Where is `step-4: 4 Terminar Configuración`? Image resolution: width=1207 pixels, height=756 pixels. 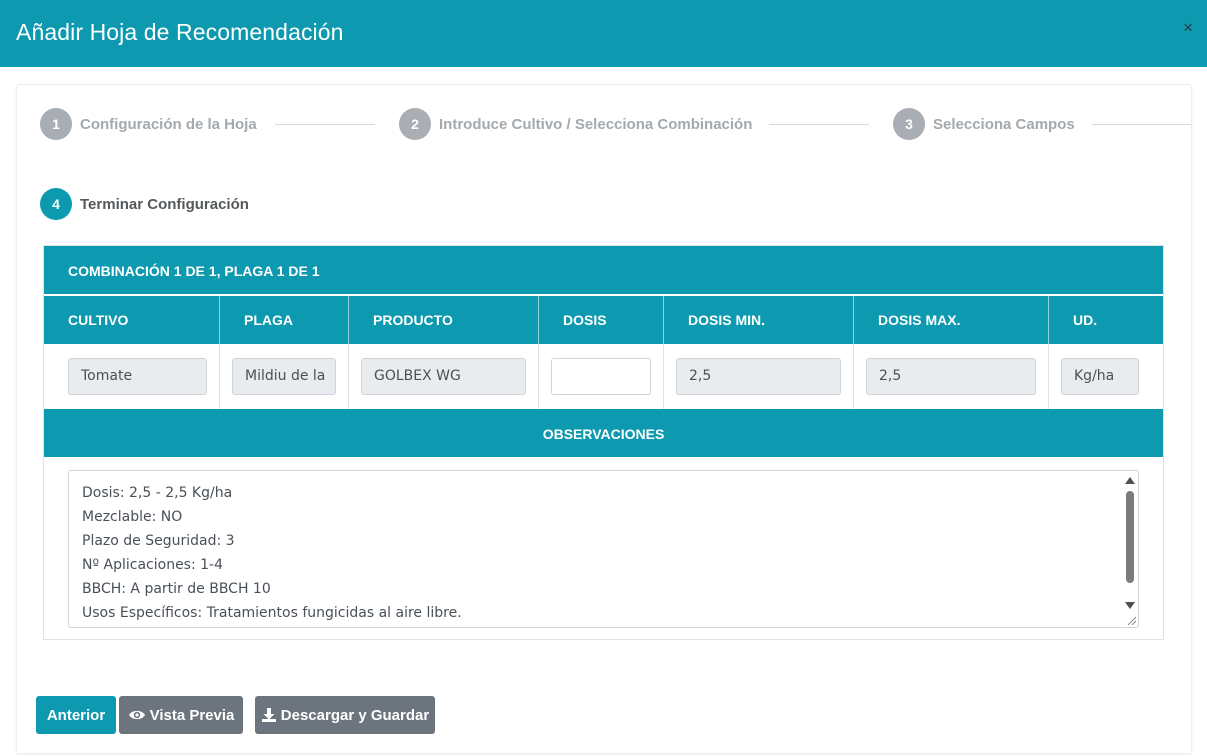 step-4: 4 Terminar Configuración is located at coordinates (144, 204).